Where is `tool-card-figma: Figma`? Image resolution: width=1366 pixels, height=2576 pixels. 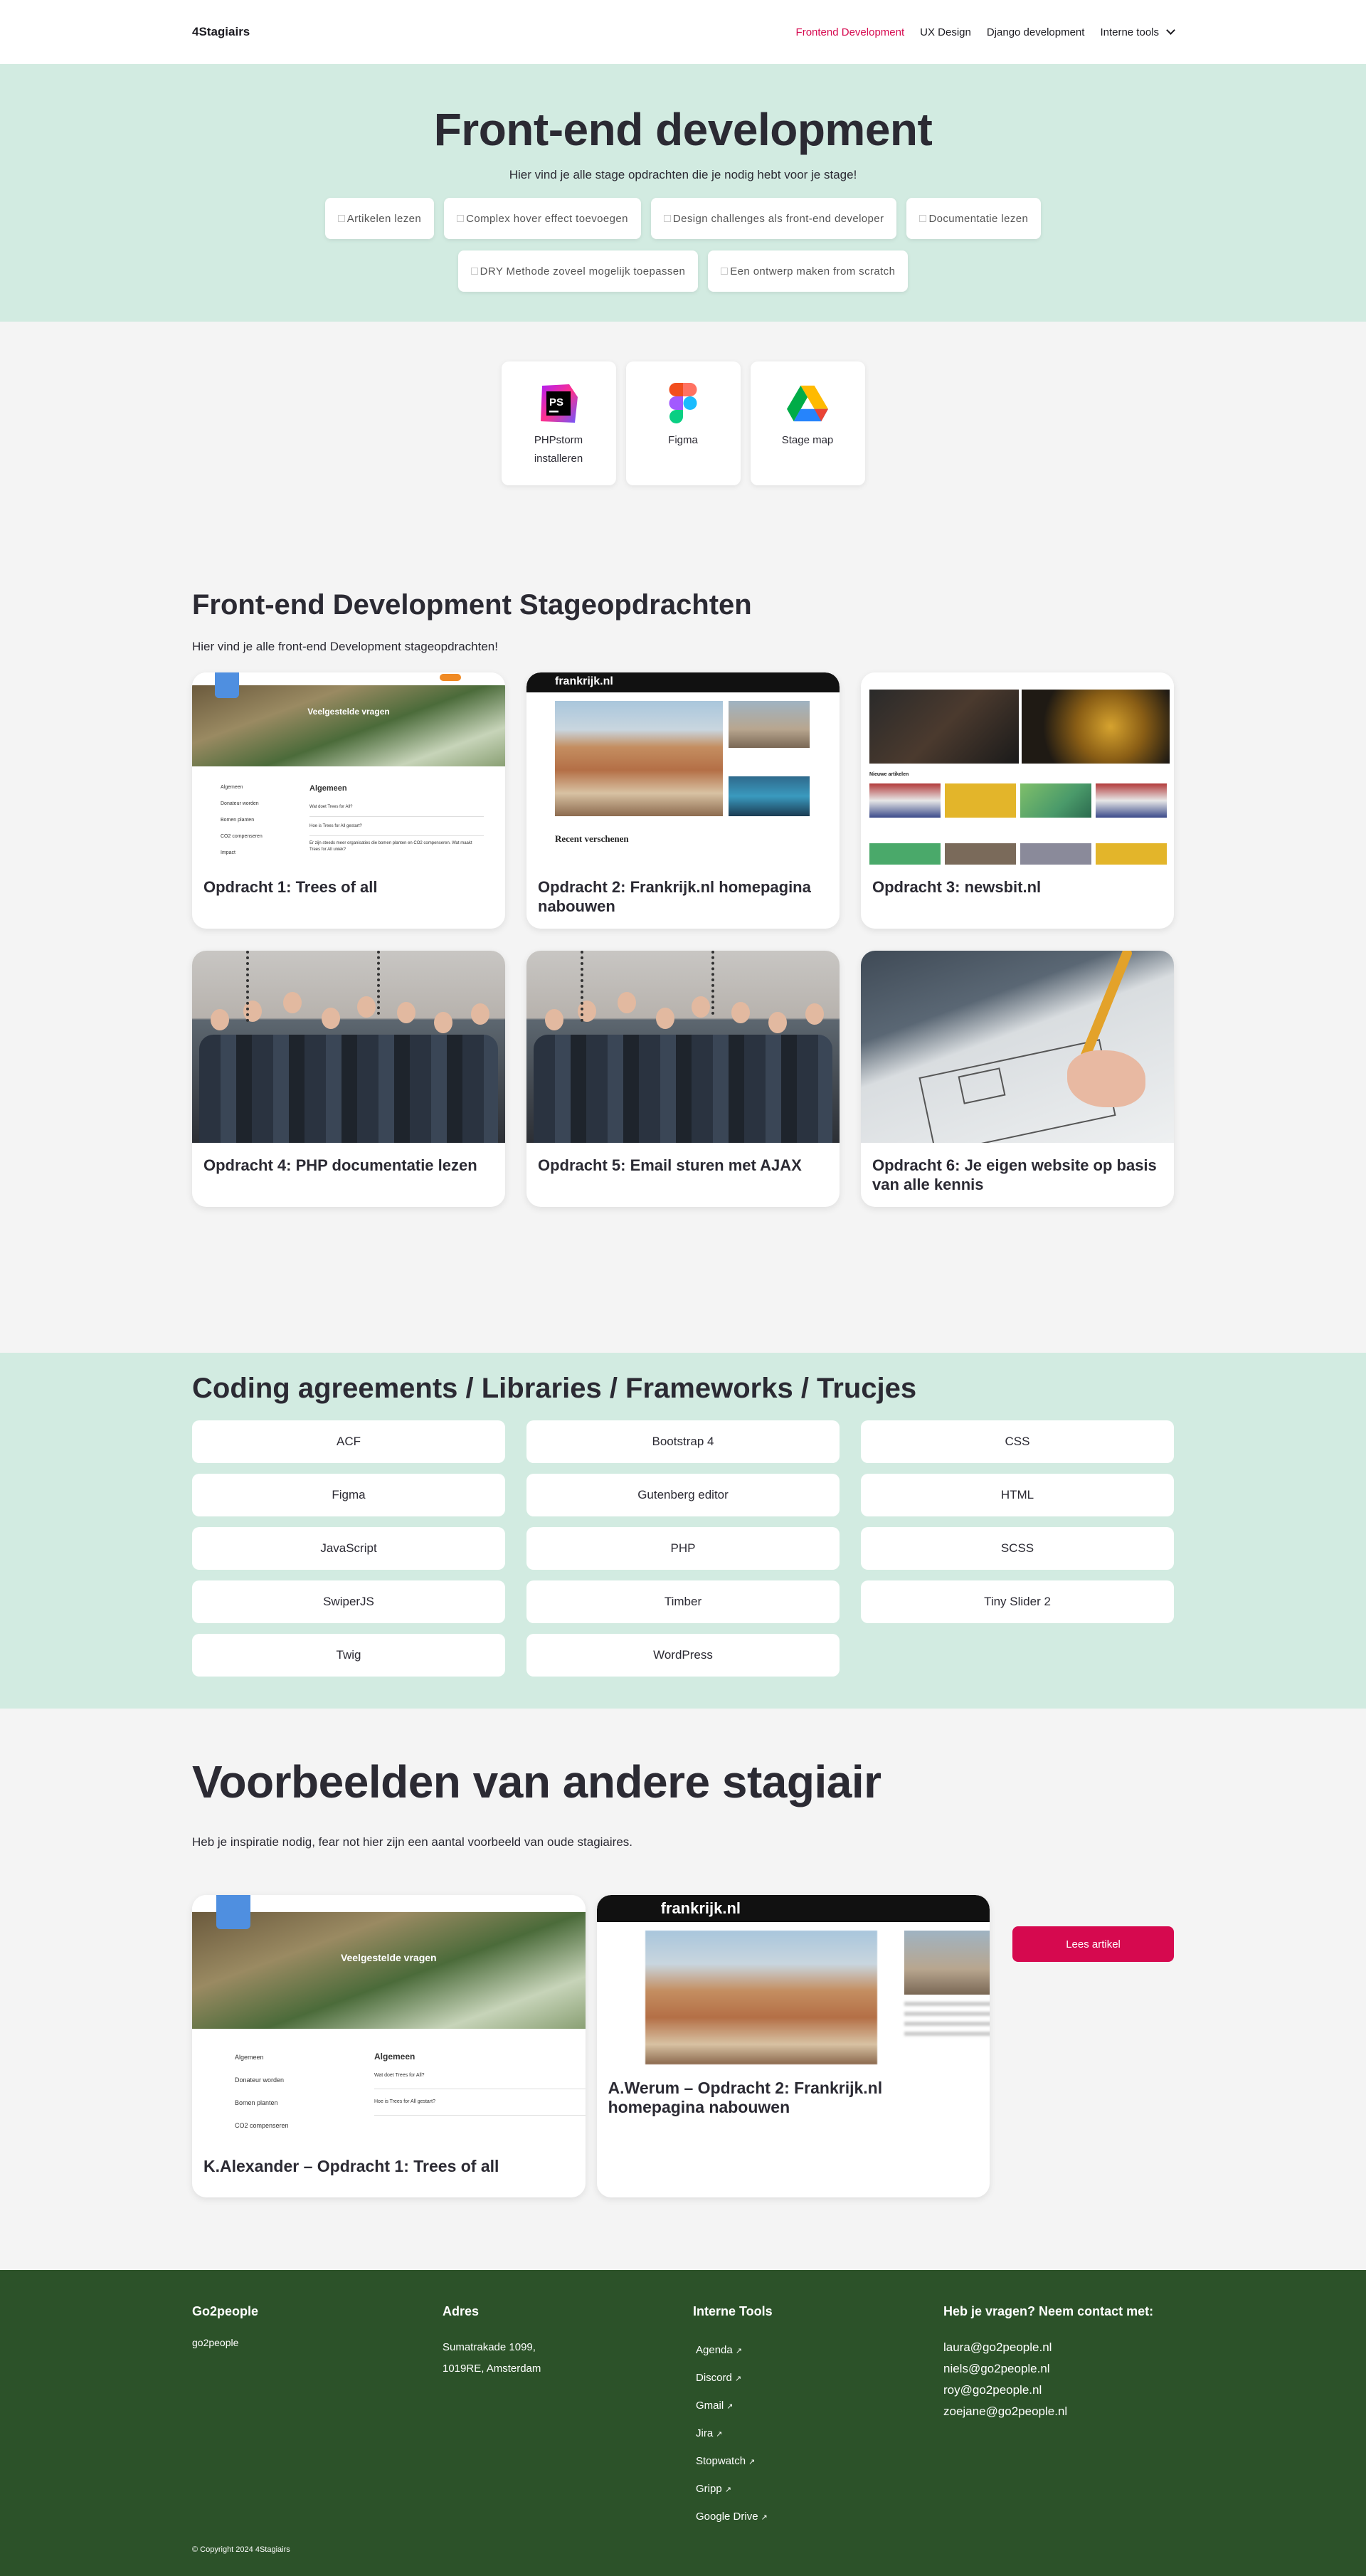 tool-card-figma: Figma is located at coordinates (683, 423).